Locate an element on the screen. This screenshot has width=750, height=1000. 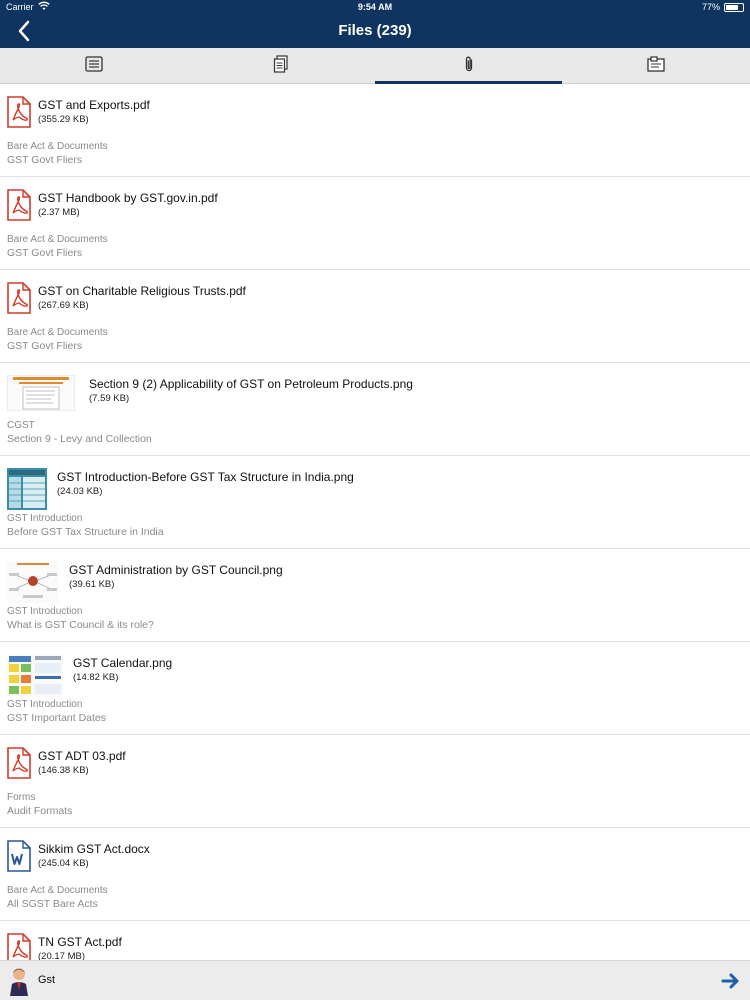
search-query: Gst is located at coordinates (46, 980).